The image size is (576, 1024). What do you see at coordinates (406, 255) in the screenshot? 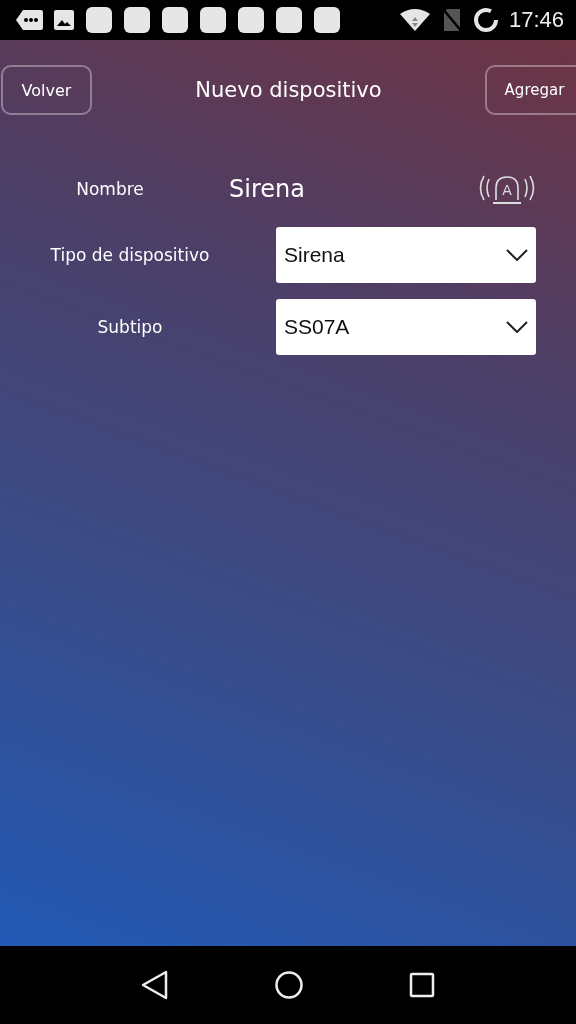
I see `dropdown: Sirena` at bounding box center [406, 255].